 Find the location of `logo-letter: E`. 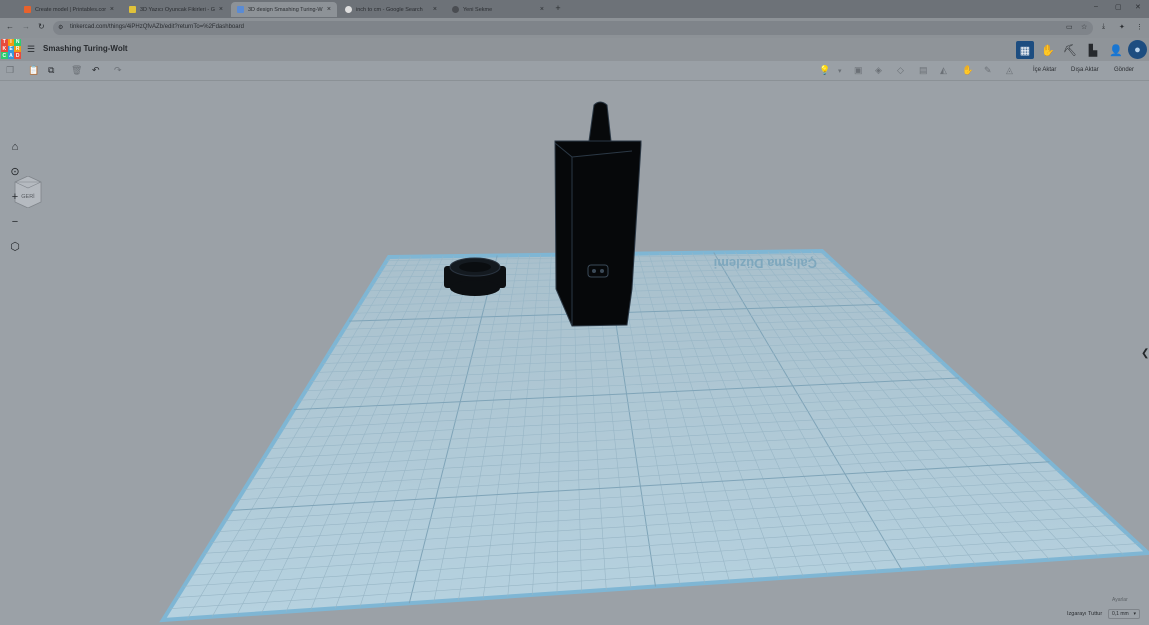

logo-letter: E is located at coordinates (11, 49).